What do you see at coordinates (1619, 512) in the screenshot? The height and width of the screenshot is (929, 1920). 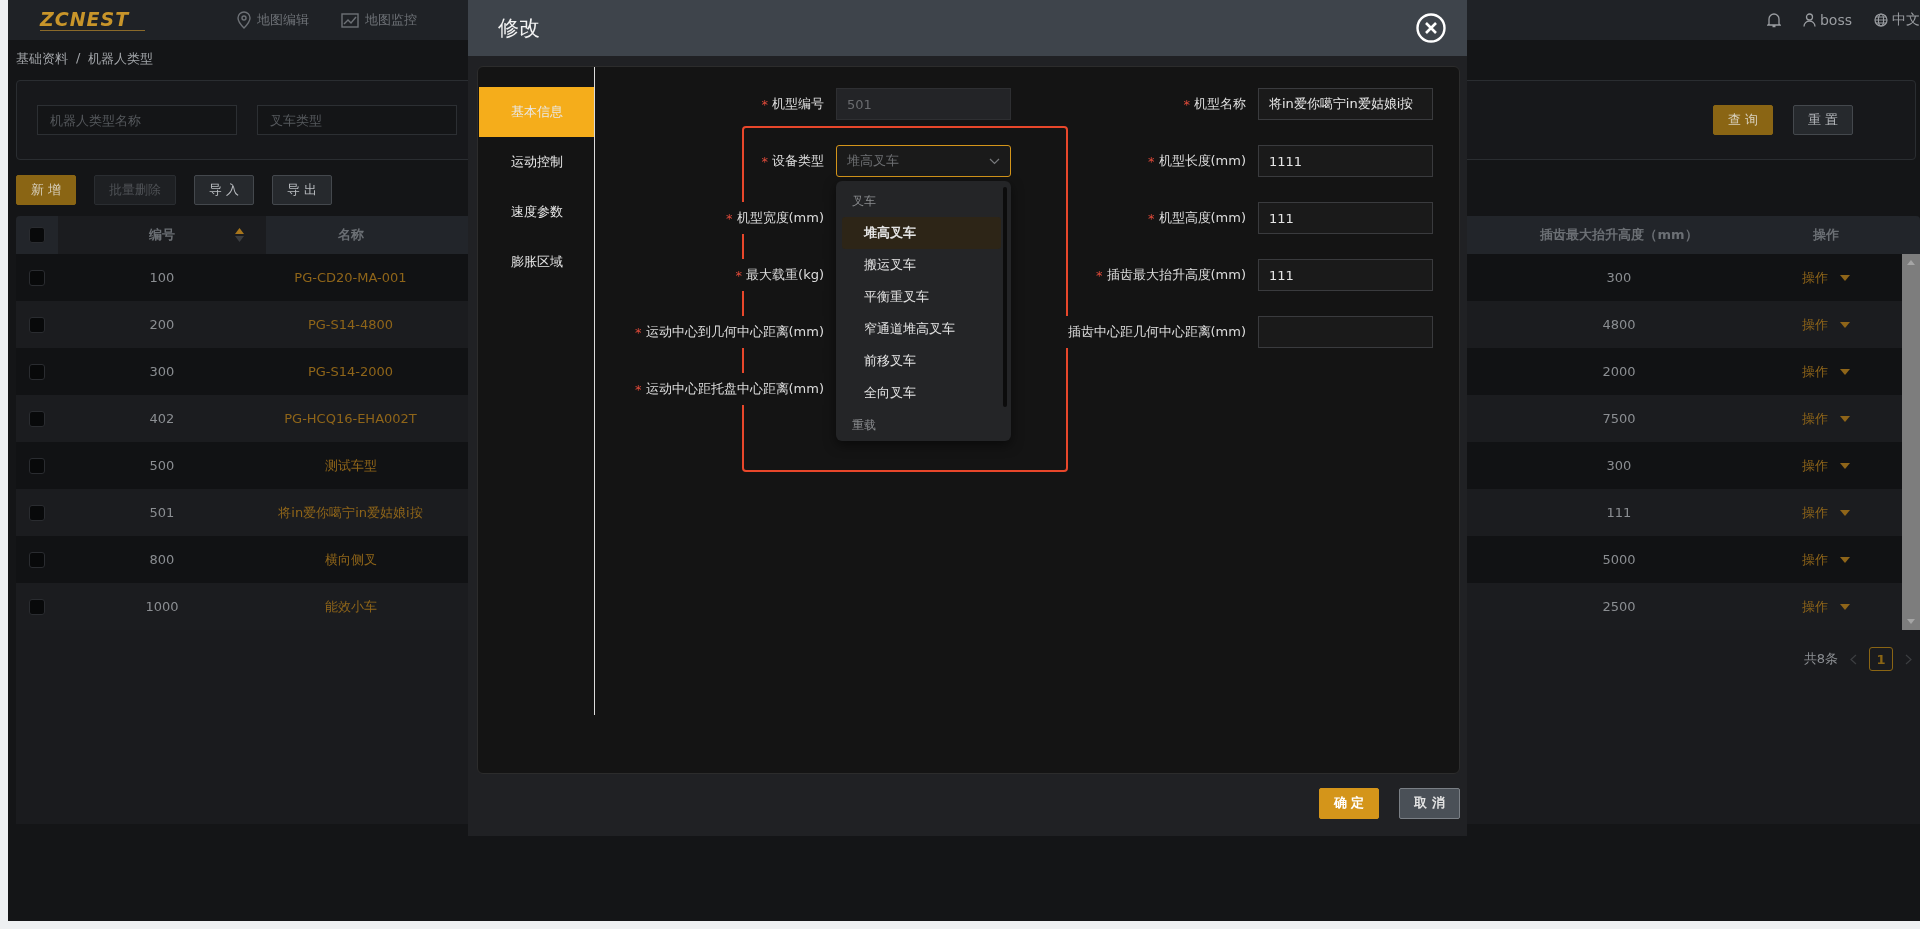 I see `table-cell: 111` at bounding box center [1619, 512].